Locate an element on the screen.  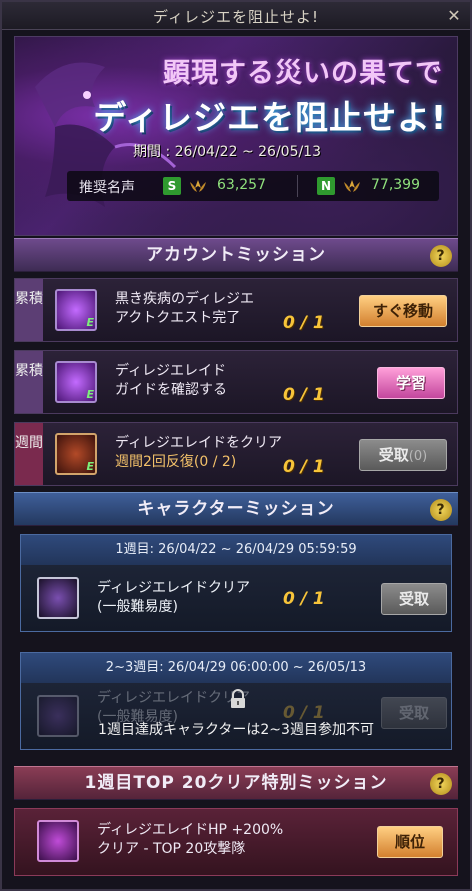
claim-button: 受取(0) is located at coordinates (403, 455).